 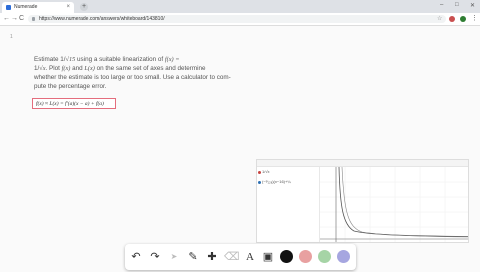 What do you see at coordinates (136, 257) in the screenshot?
I see `undo-icon: ↶` at bounding box center [136, 257].